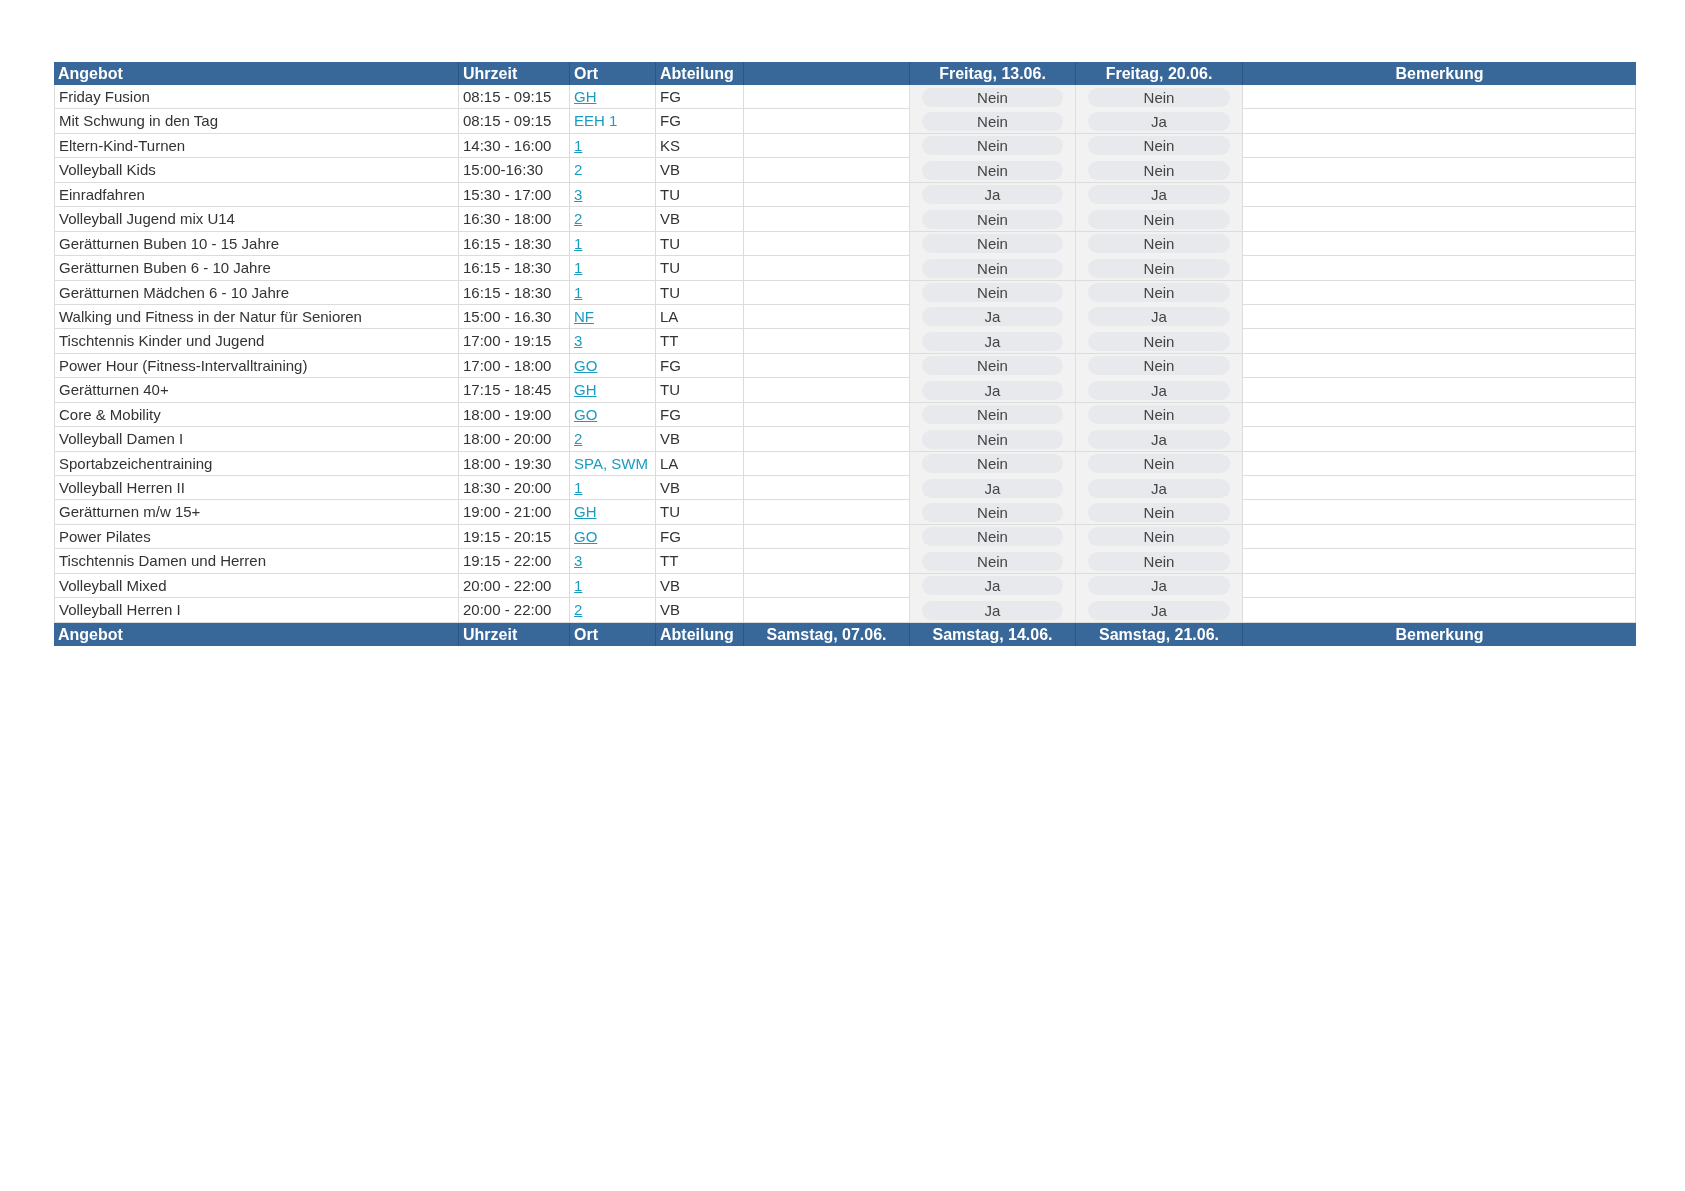 The height and width of the screenshot is (1191, 1685). What do you see at coordinates (256, 512) in the screenshot?
I see `table-cell: Gerätturnen m/w 15+` at bounding box center [256, 512].